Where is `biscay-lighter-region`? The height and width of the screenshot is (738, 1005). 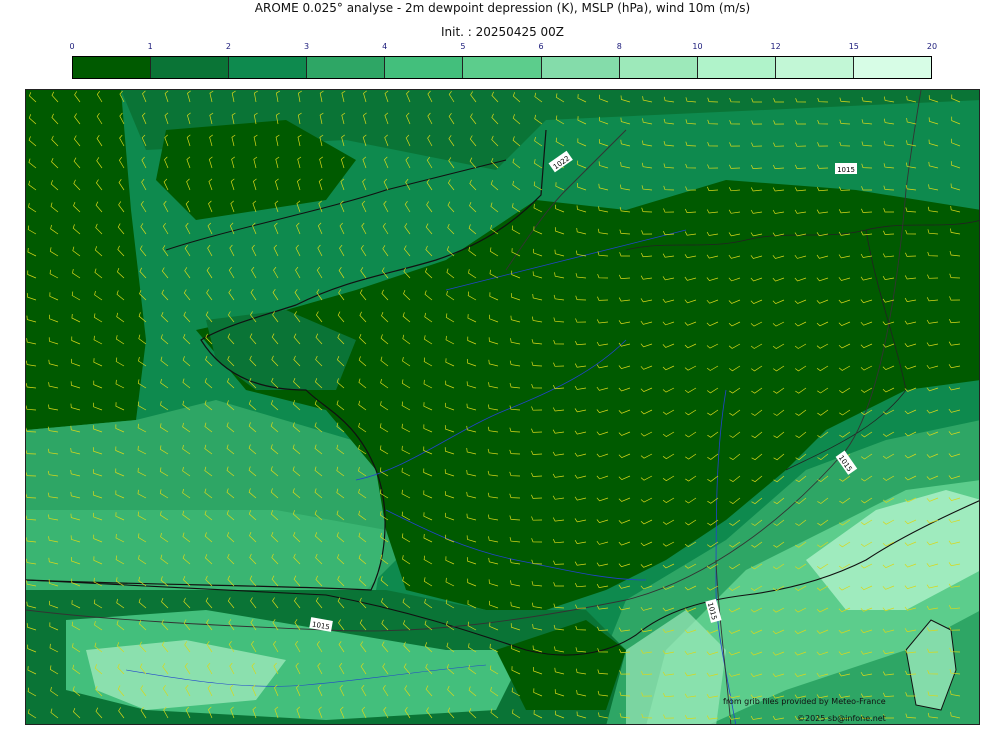
biscay-lighter-region is located at coordinates (206, 550).